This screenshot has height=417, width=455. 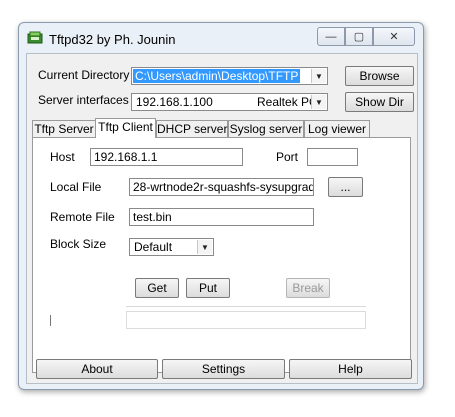 What do you see at coordinates (217, 76) in the screenshot?
I see `current-directory-value: C:\Users\admin\Desktop\TFTP` at bounding box center [217, 76].